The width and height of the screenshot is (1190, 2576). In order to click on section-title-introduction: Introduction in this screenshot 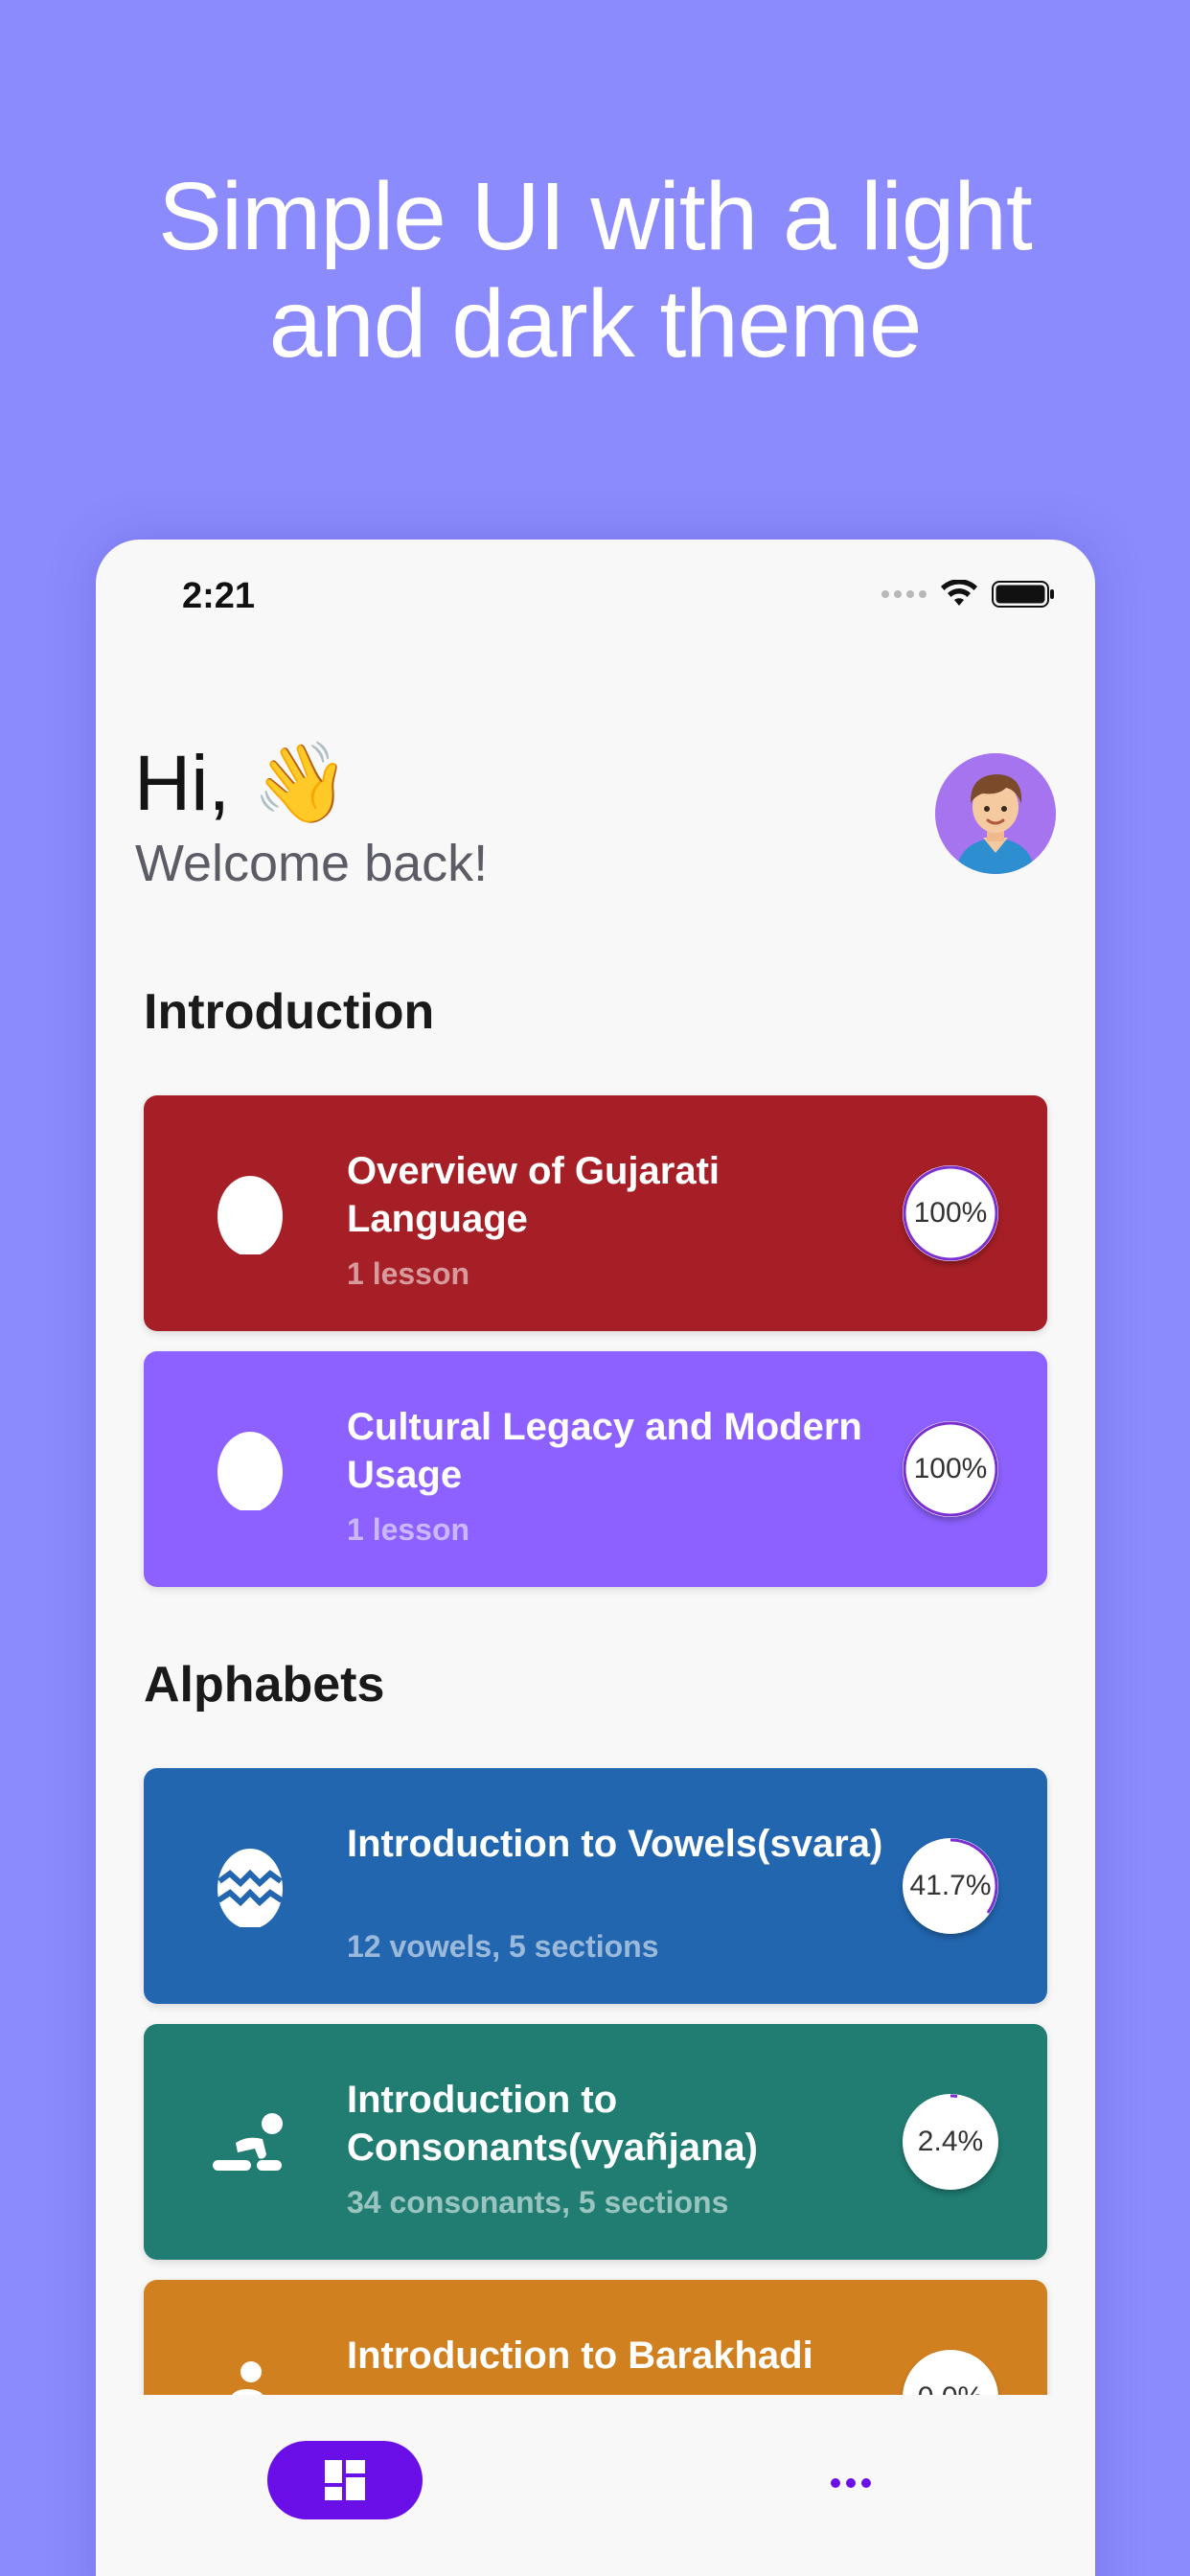, I will do `click(289, 1012)`.